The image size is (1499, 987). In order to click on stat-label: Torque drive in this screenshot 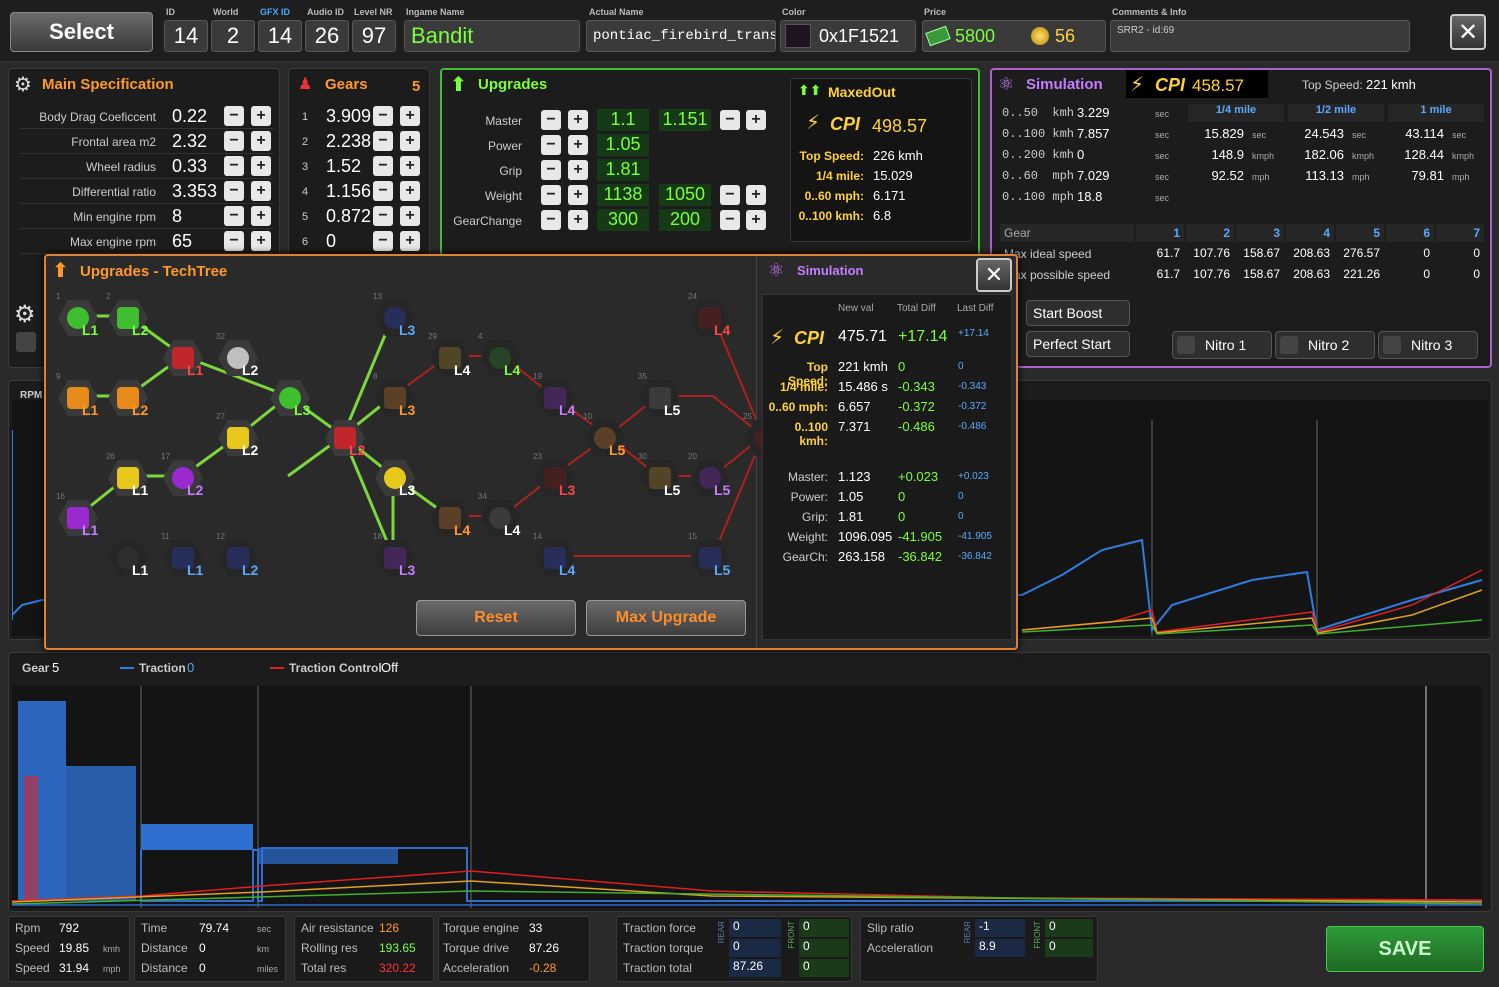, I will do `click(476, 948)`.